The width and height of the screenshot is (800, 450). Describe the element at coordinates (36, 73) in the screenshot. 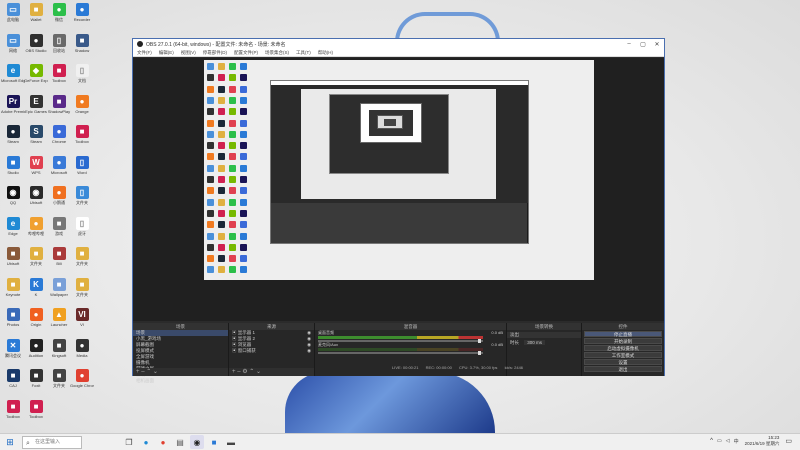

I see `desktop-icon: ◆GeForce Experience` at that location.